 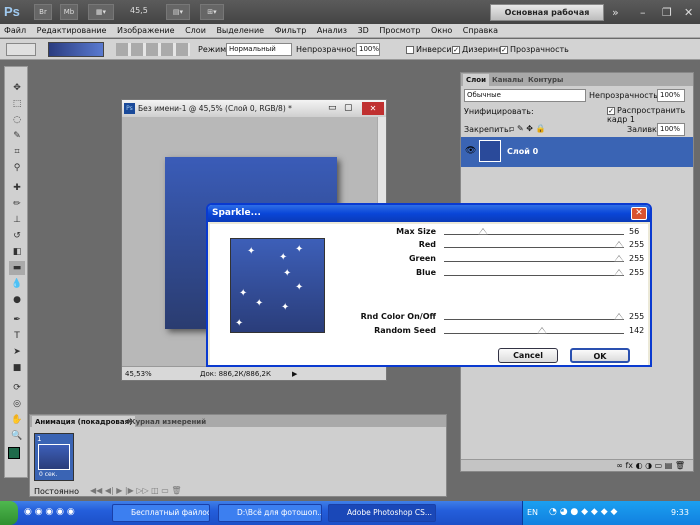 I want to click on menu-help: Справка, so click(x=480, y=31).